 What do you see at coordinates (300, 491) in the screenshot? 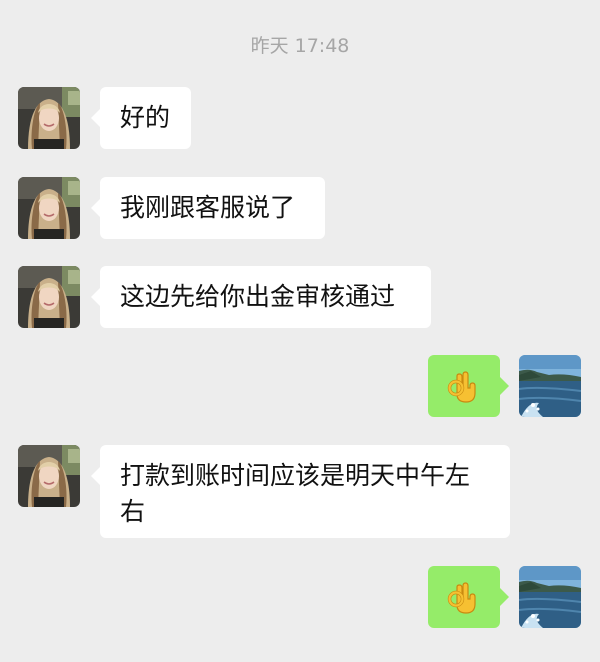
I see `message-bubble-incoming: 打款到账时间应该是明天中午左右` at bounding box center [300, 491].